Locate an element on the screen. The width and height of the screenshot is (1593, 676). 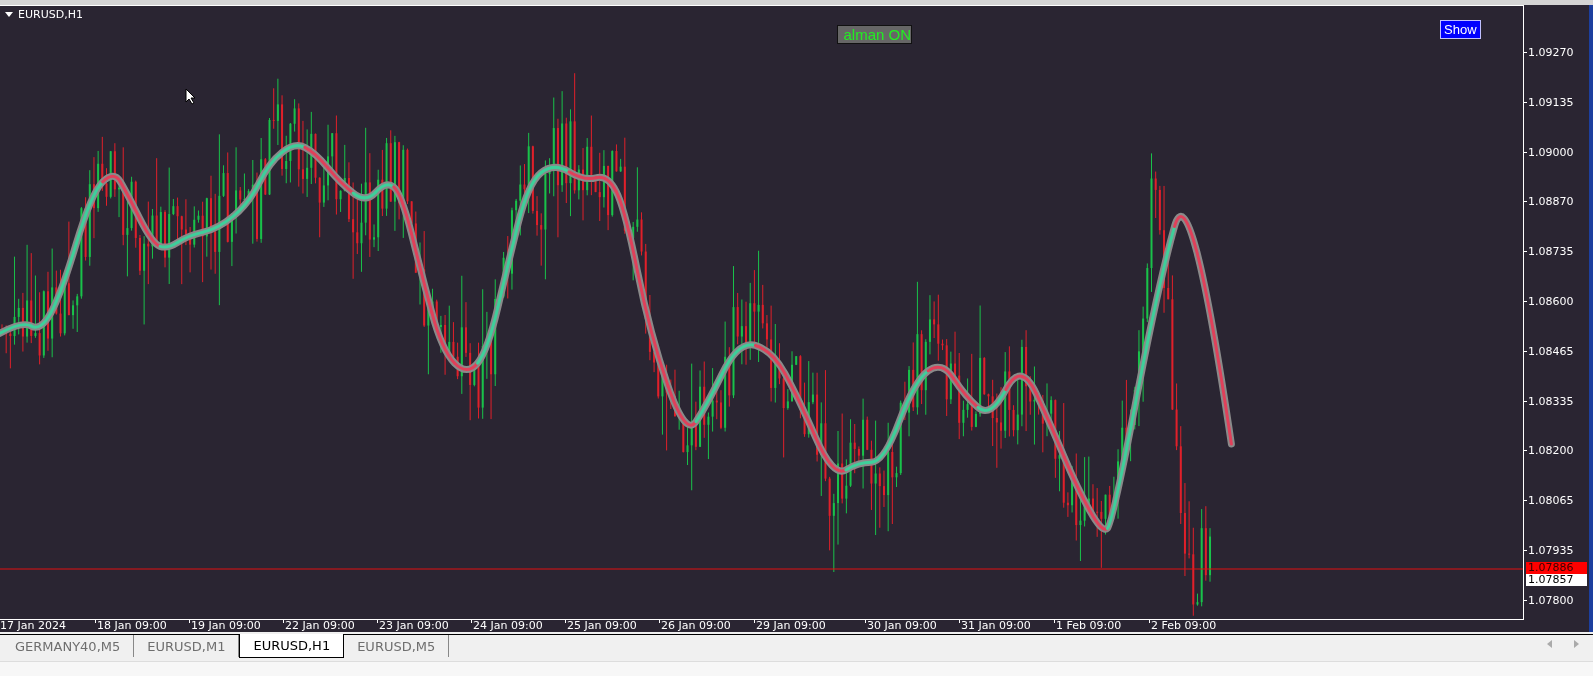
chart-tab: EURUSD,H1 is located at coordinates (292, 646).